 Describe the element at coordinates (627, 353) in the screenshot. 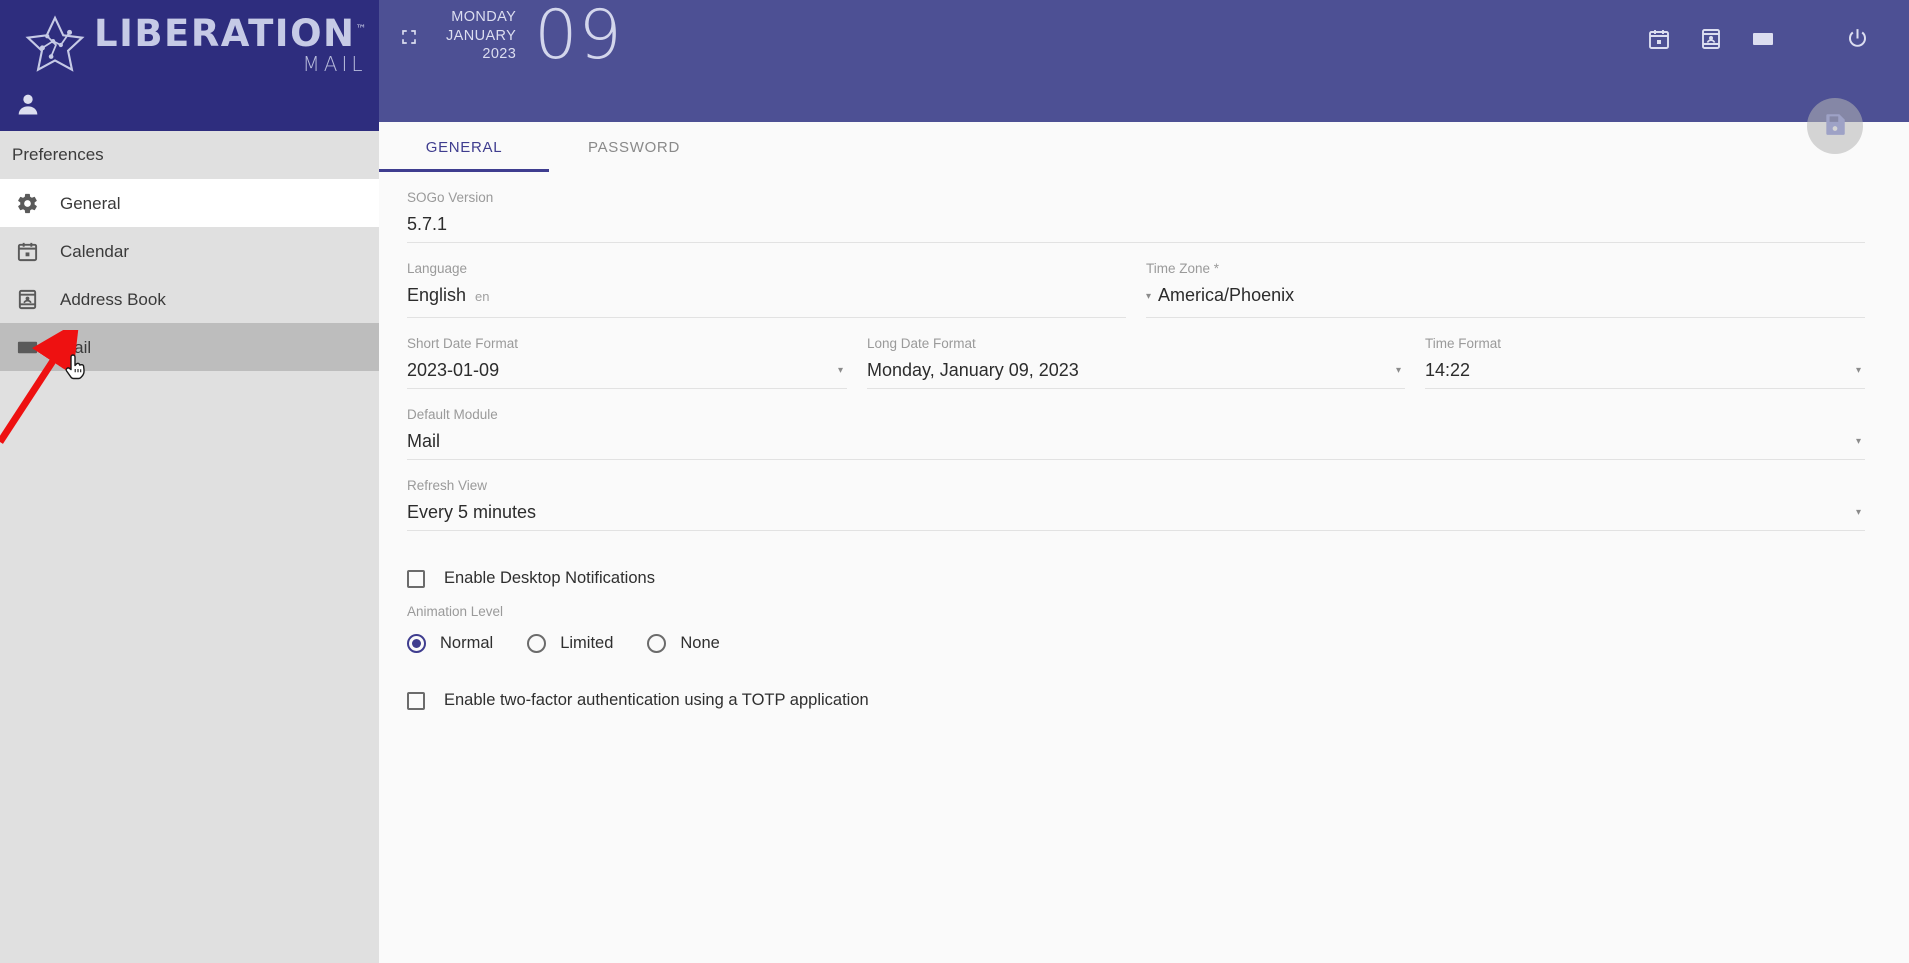

I see `field-short-date-format: Short Date Format 2023-01-09 ▾` at that location.